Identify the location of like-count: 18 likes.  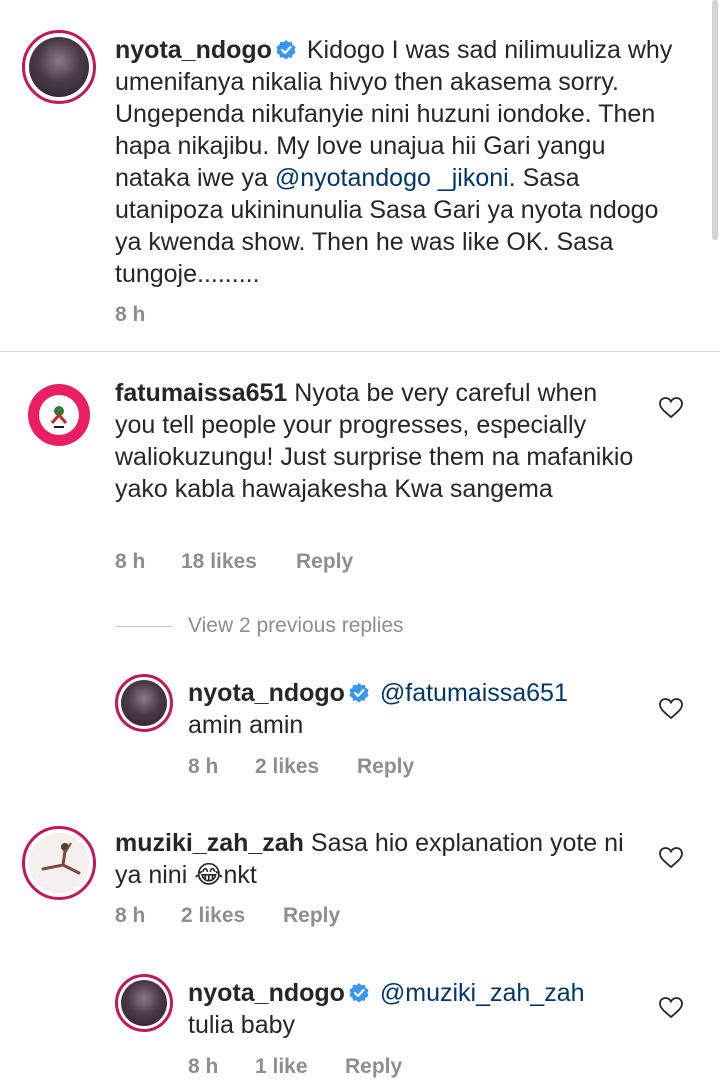
(238, 562).